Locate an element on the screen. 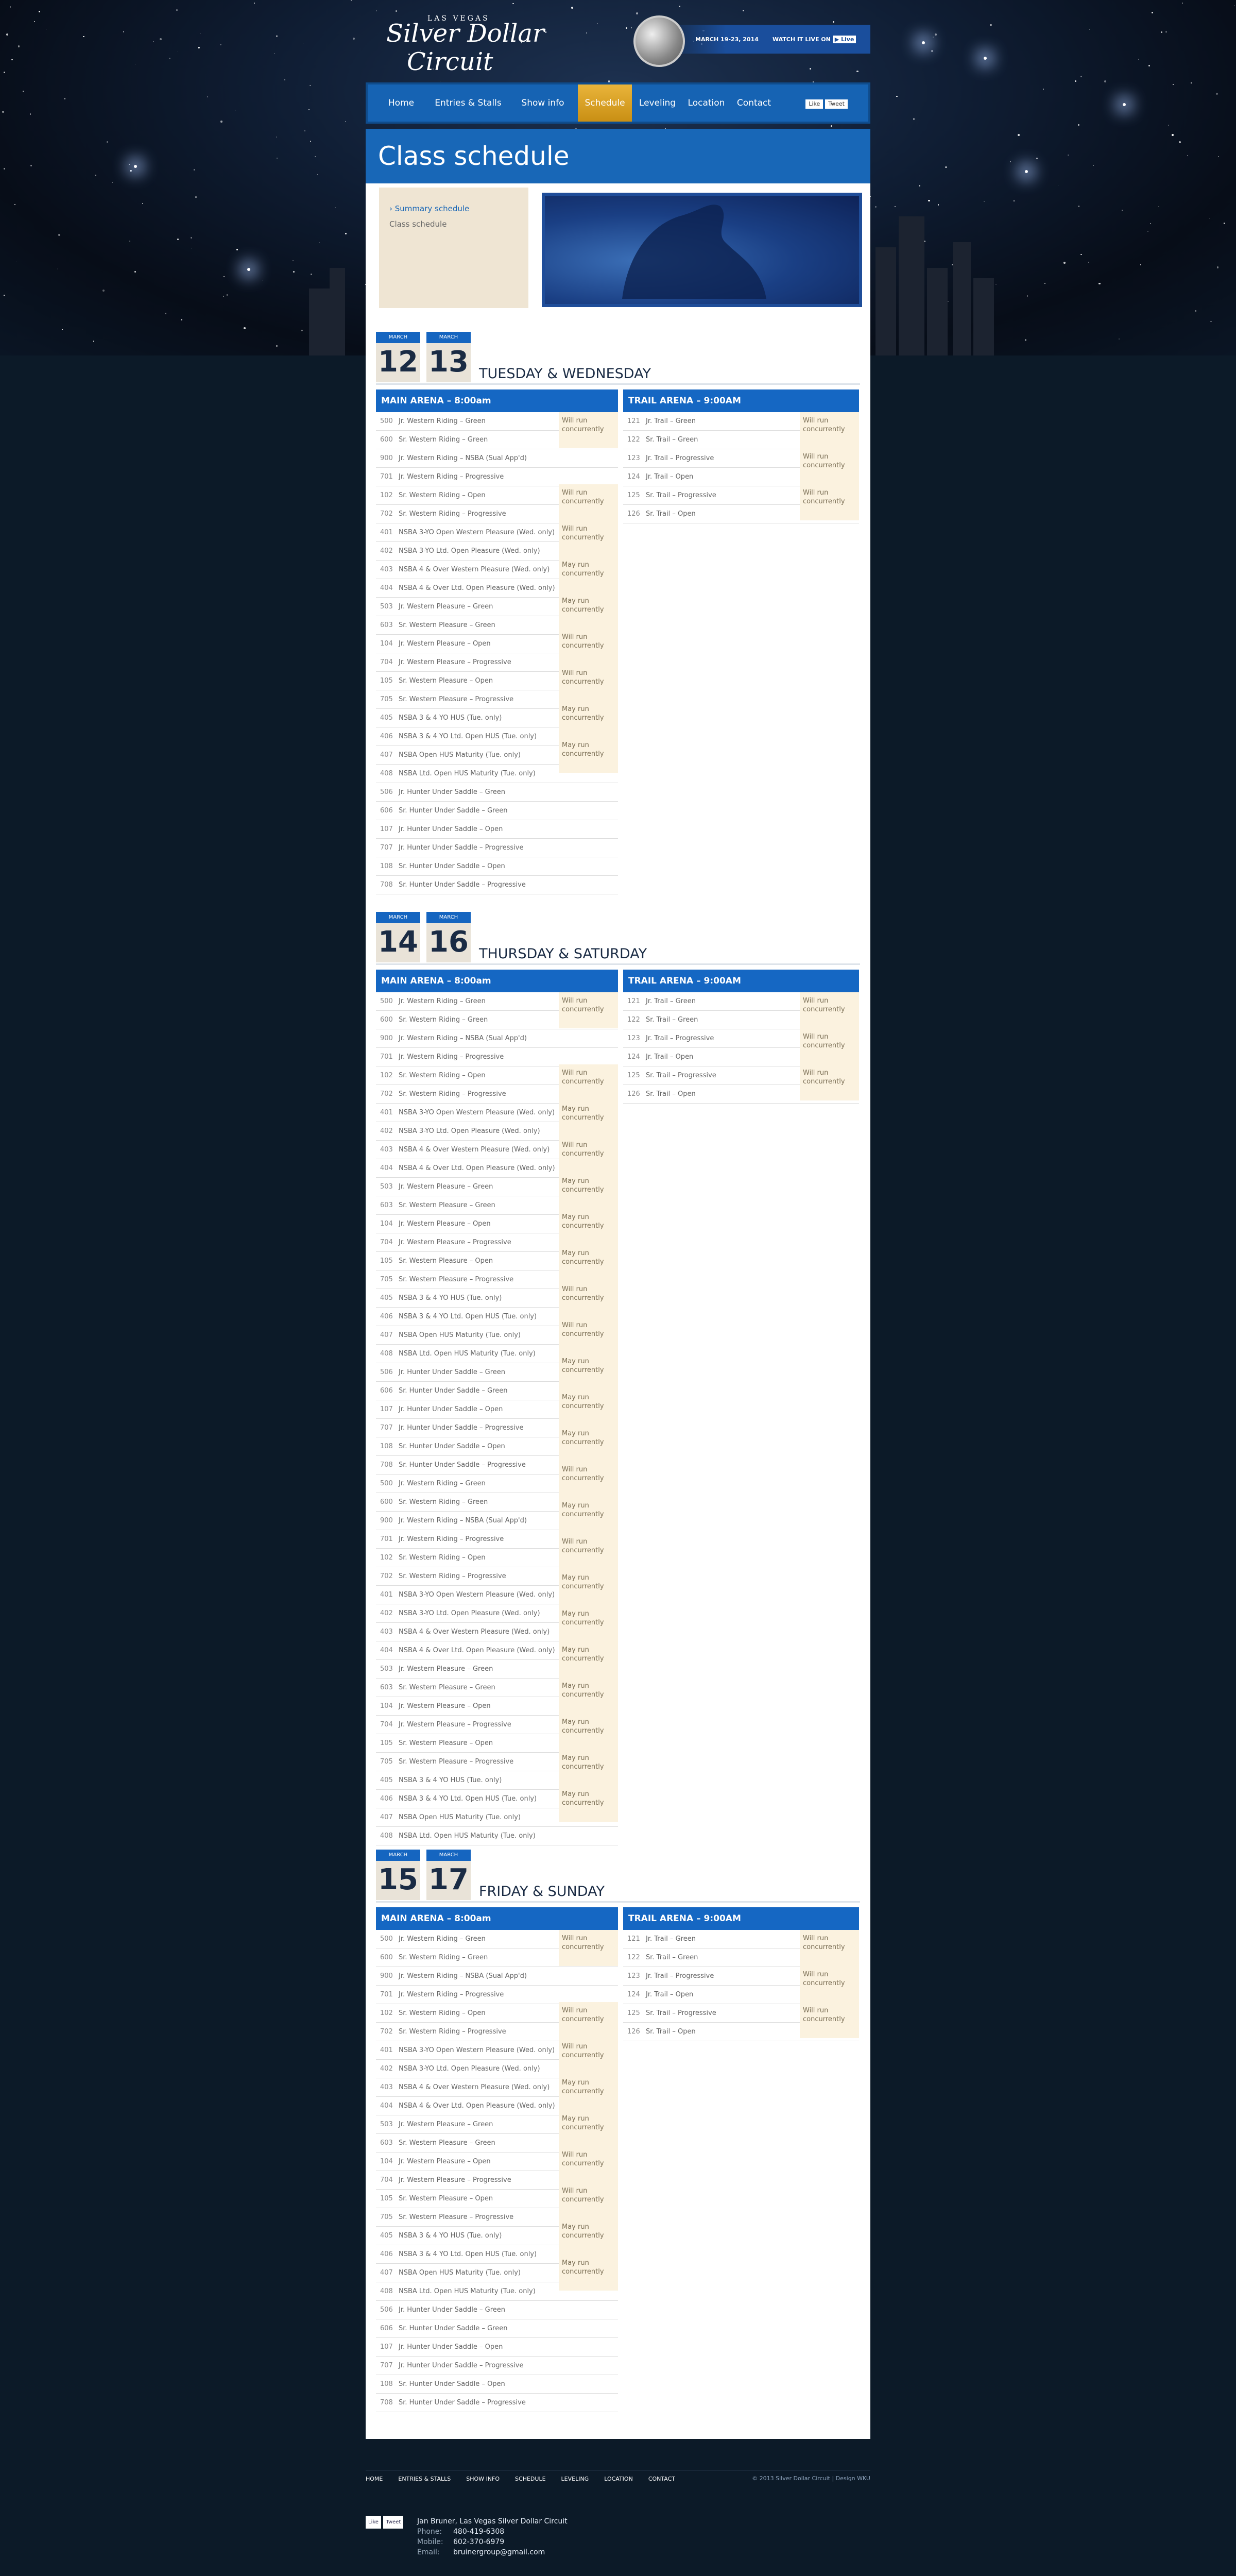 The image size is (1236, 2576). email-label: Email: is located at coordinates (429, 2552).